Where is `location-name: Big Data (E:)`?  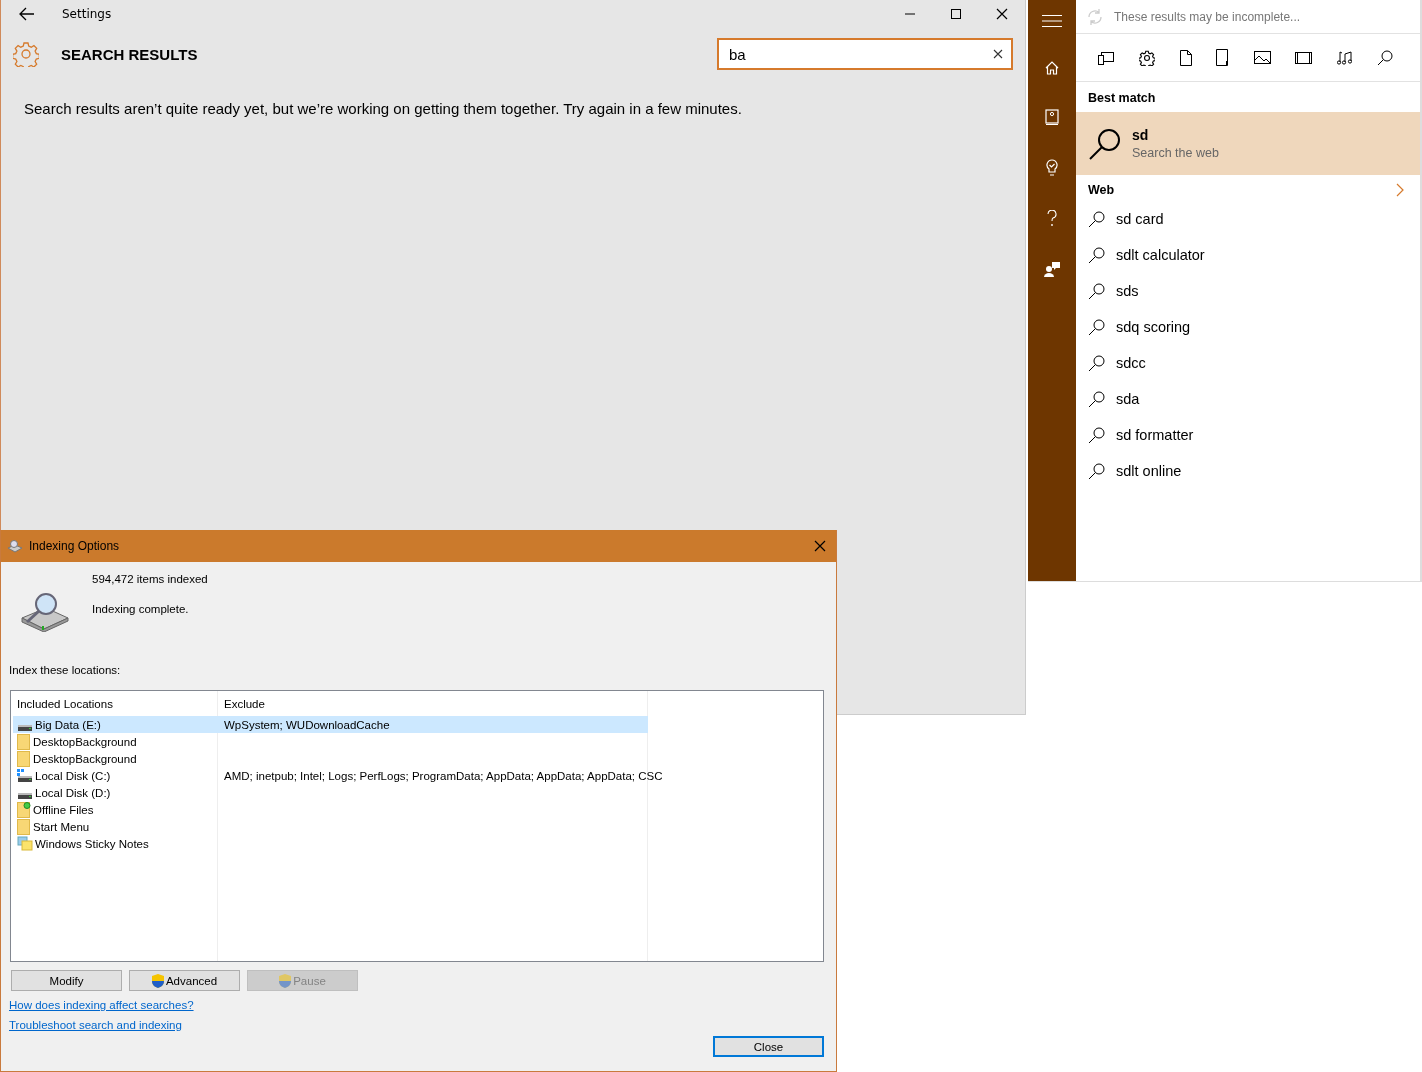
location-name: Big Data (E:) is located at coordinates (68, 724).